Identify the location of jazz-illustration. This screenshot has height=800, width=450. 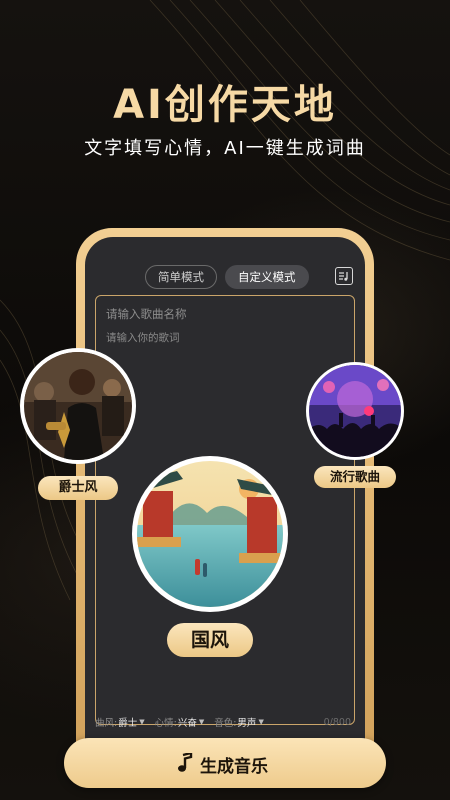
(78, 406).